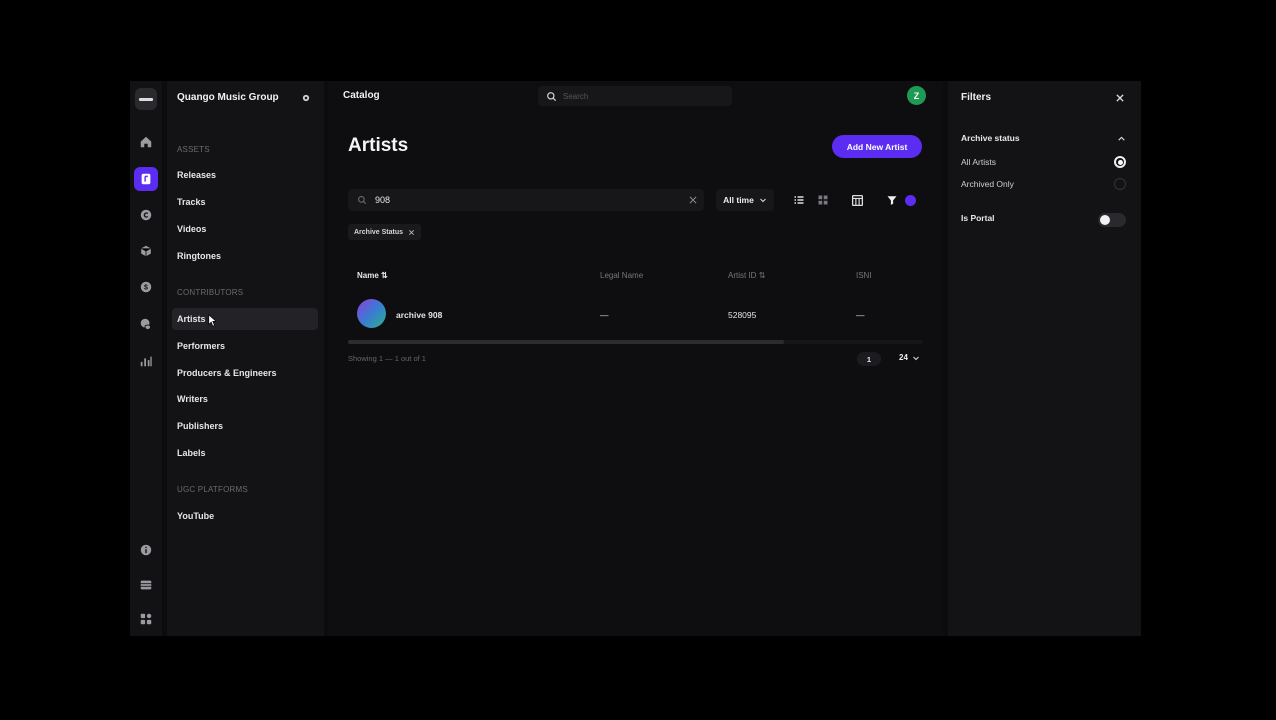 The image size is (1276, 720). Describe the element at coordinates (909, 357) in the screenshot. I see `per-page-select: 24` at that location.